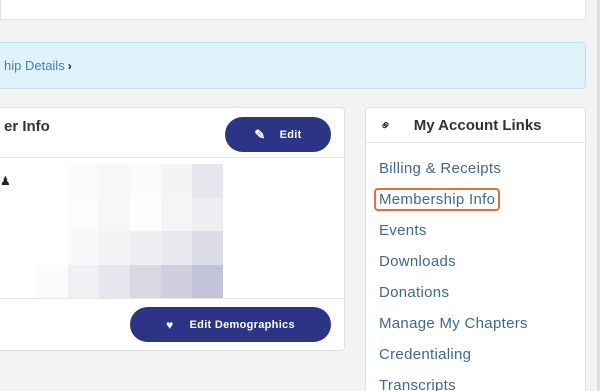  Describe the element at coordinates (170, 324) in the screenshot. I see `heart-icon: ♥` at that location.